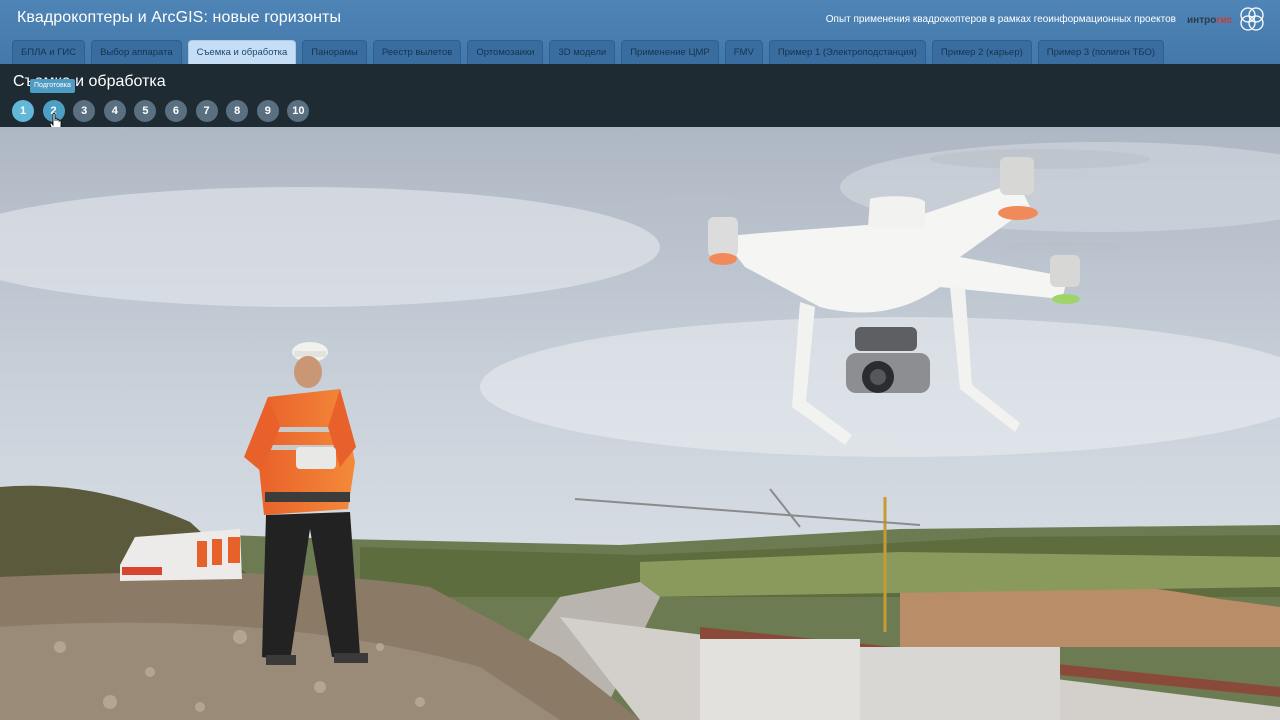 This screenshot has width=1280, height=720. Describe the element at coordinates (267, 111) in the screenshot. I see `step-9: 9` at that location.